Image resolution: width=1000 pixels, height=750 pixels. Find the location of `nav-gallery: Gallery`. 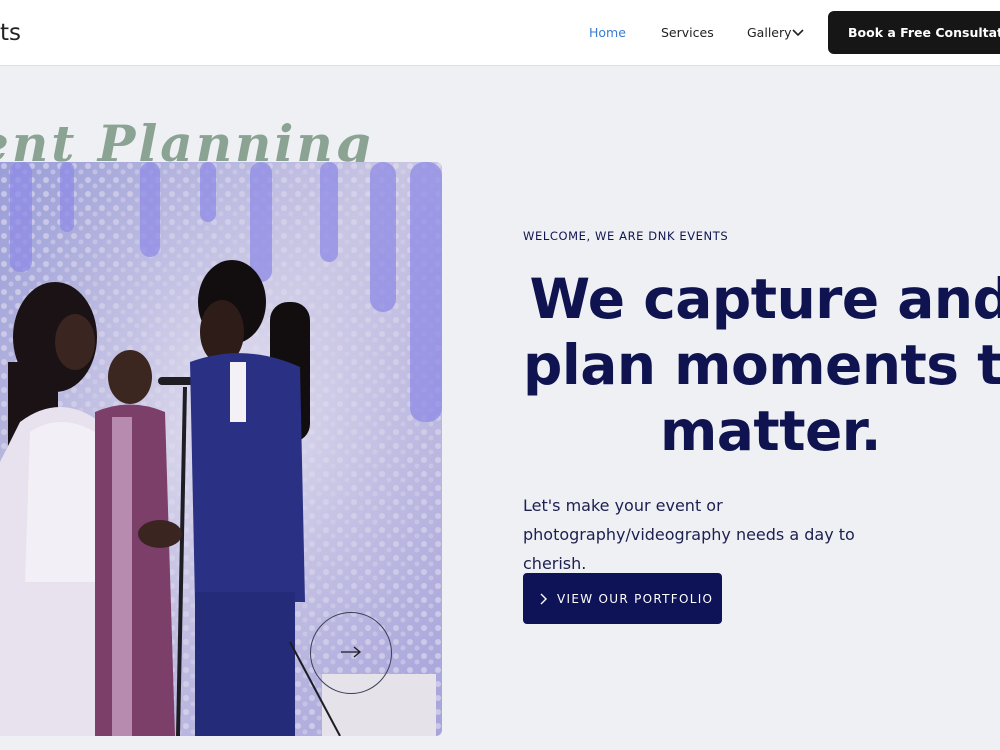

nav-gallery: Gallery is located at coordinates (769, 32).